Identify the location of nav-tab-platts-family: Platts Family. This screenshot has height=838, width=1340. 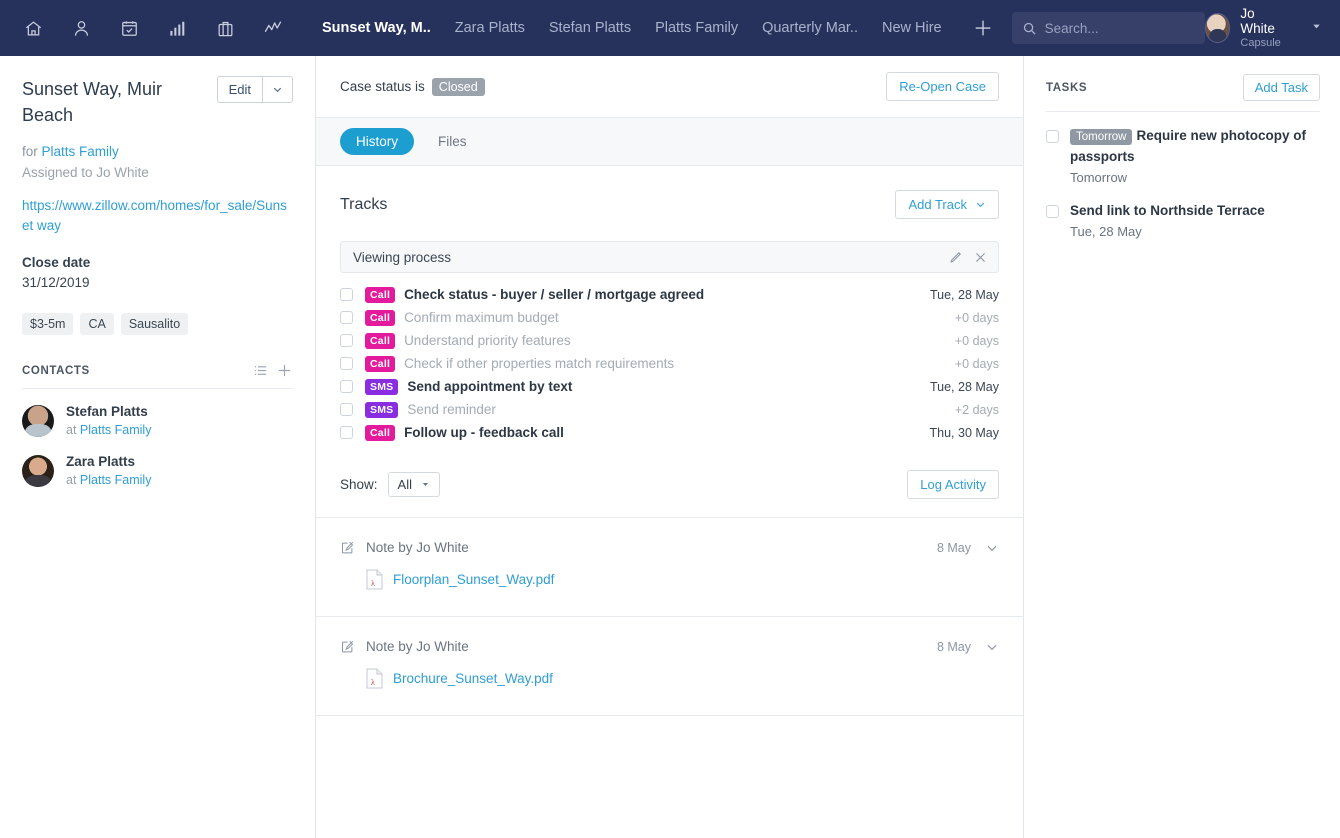
(696, 28).